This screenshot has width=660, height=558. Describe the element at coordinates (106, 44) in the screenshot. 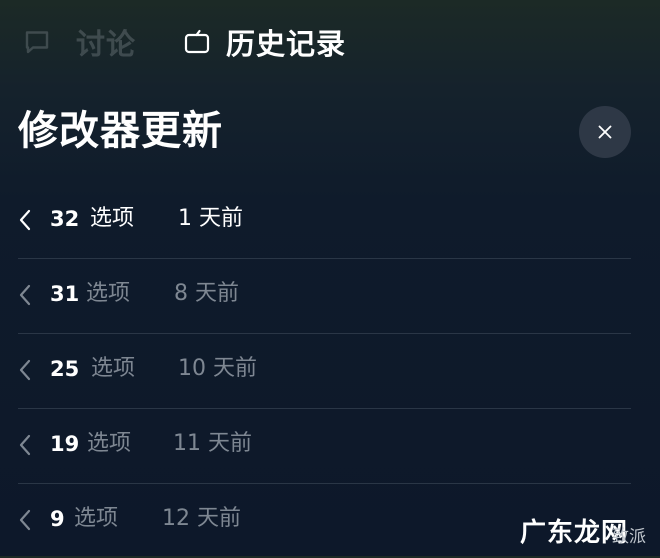

I see `tab-discuss-label: 讨论` at that location.